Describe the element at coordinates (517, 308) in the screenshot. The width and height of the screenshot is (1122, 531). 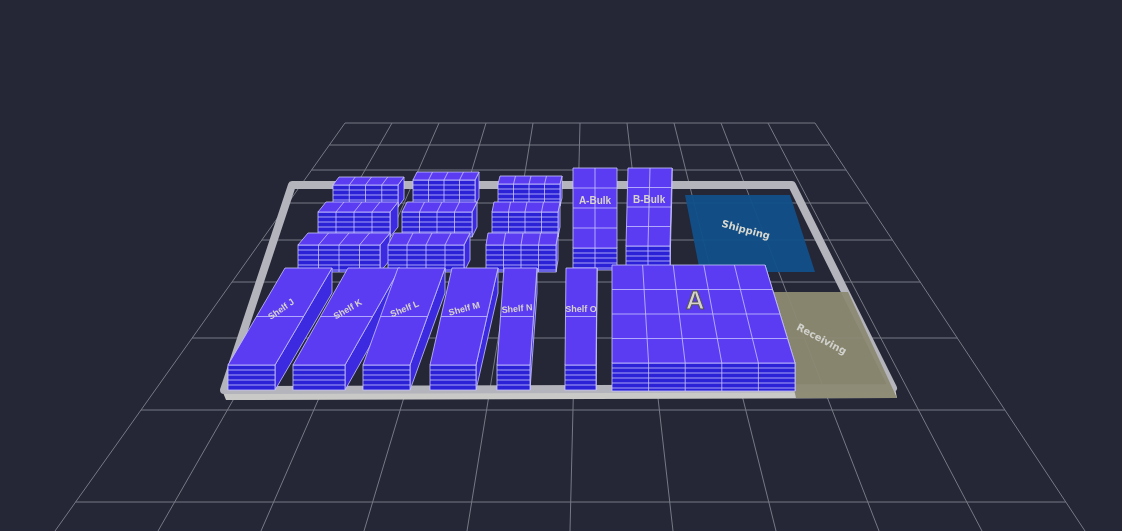
I see `rack-label: Shelf N` at that location.